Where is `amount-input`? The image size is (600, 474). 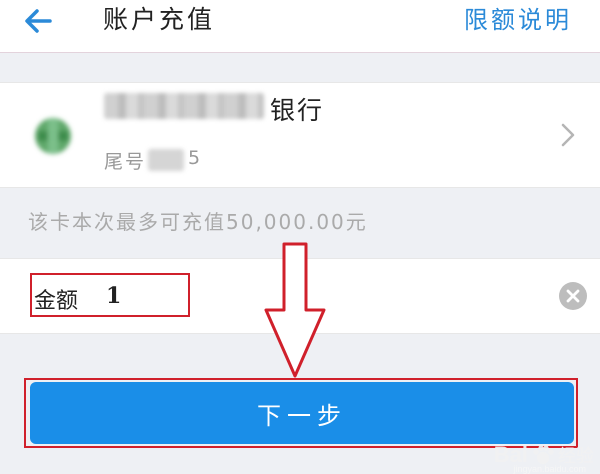 amount-input is located at coordinates (146, 296).